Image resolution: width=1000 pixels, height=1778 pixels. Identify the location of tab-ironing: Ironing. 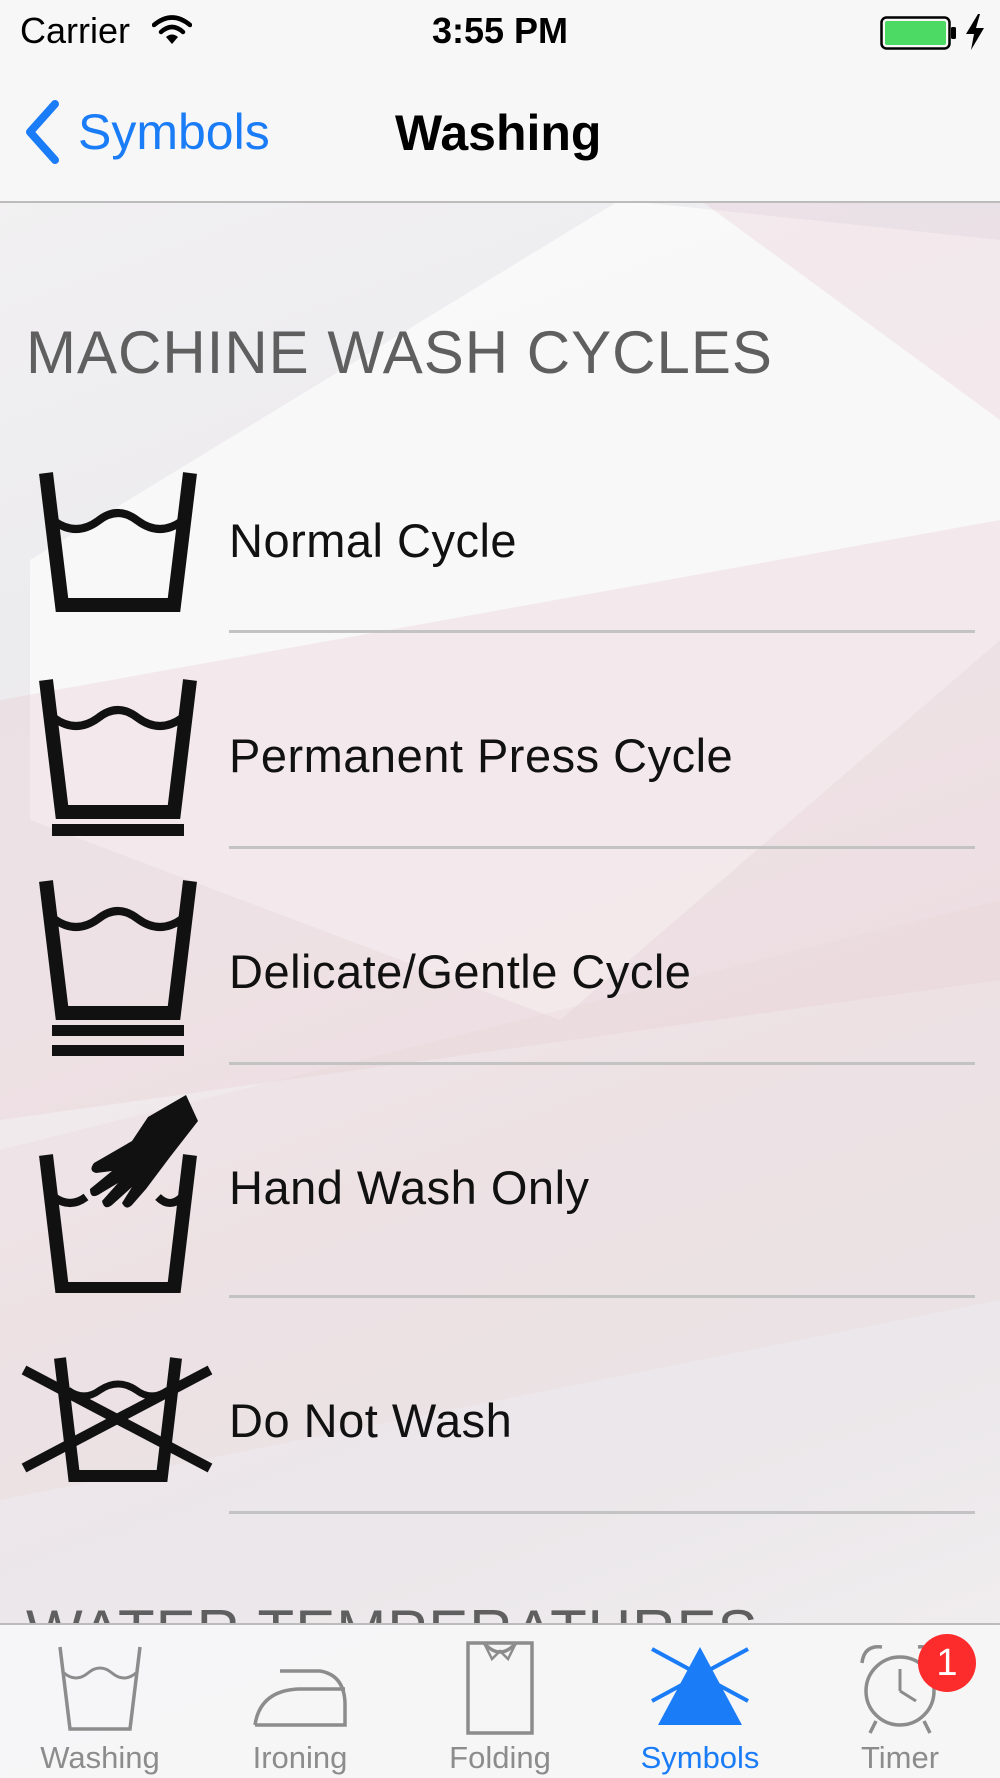
(300, 1701).